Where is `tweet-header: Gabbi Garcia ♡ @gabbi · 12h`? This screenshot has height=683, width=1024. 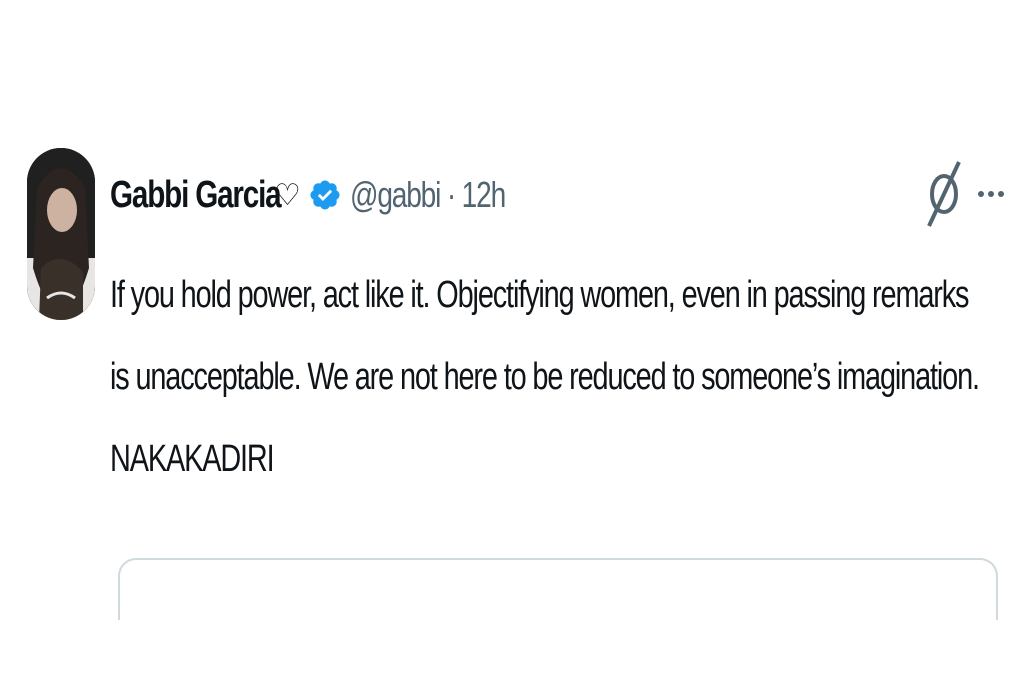 tweet-header: Gabbi Garcia ♡ @gabbi · 12h is located at coordinates (310, 195).